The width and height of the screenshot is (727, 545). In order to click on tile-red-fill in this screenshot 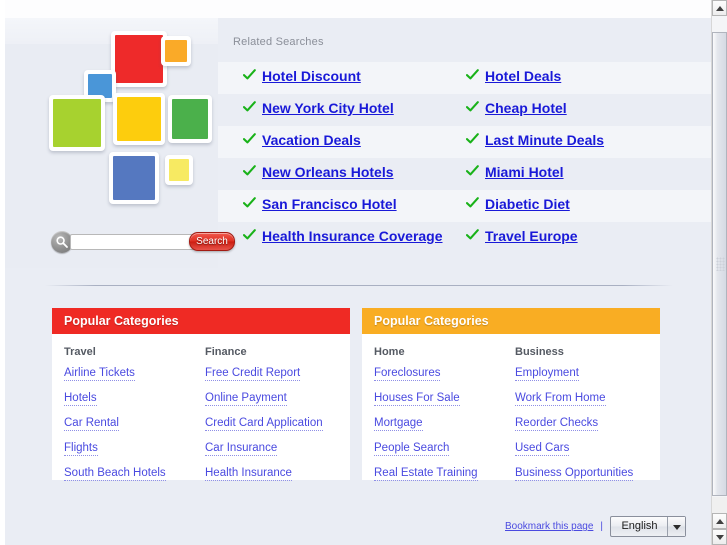, I will do `click(139, 59)`.